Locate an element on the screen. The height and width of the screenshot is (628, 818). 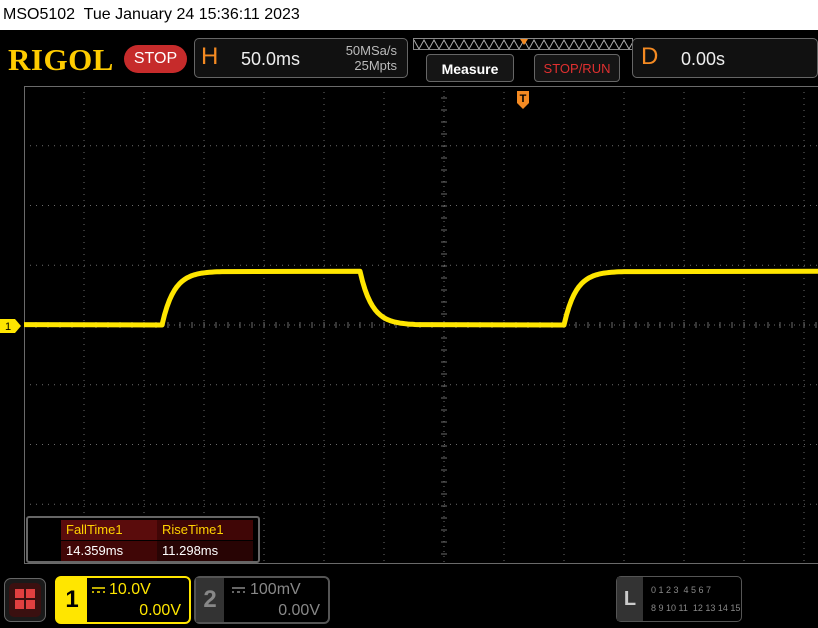
svg-text: T is located at coordinates (523, 99).